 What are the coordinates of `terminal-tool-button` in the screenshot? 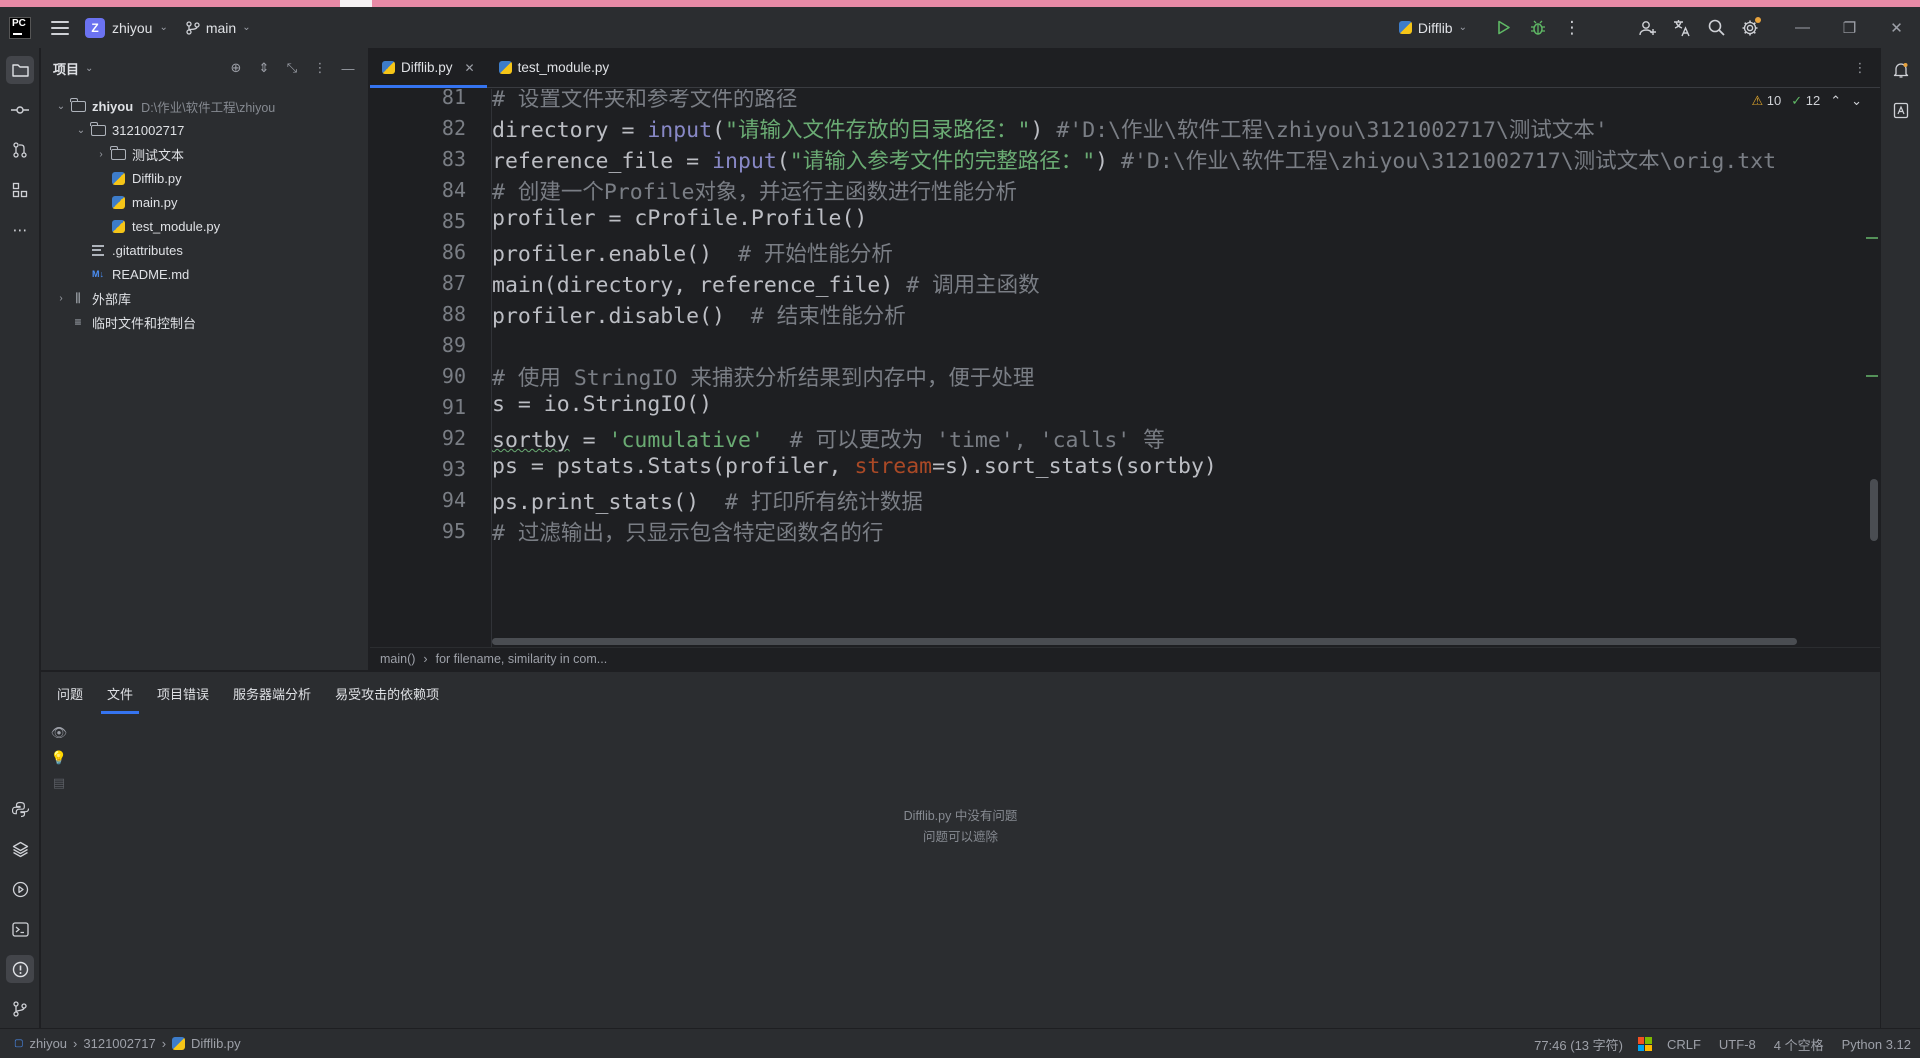 It's located at (20, 929).